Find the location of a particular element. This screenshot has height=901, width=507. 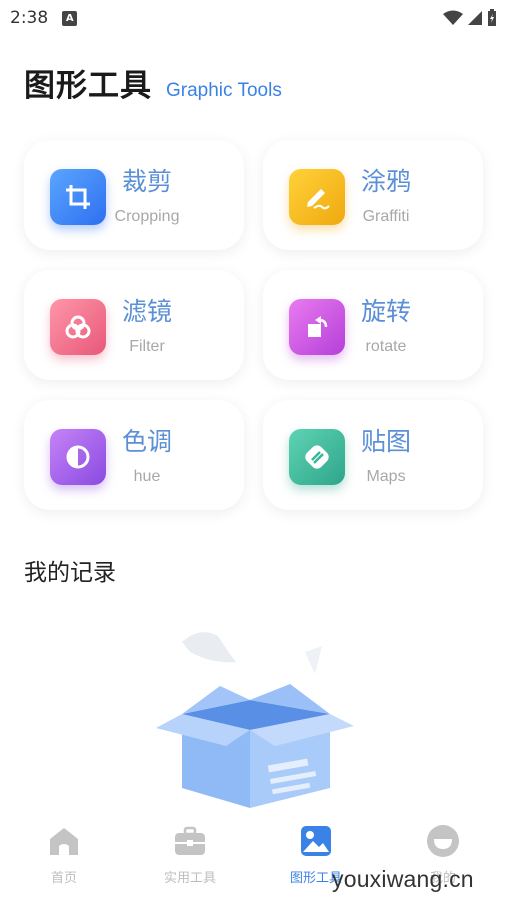

nav-item-tools: 实用工具 is located at coordinates (190, 855).